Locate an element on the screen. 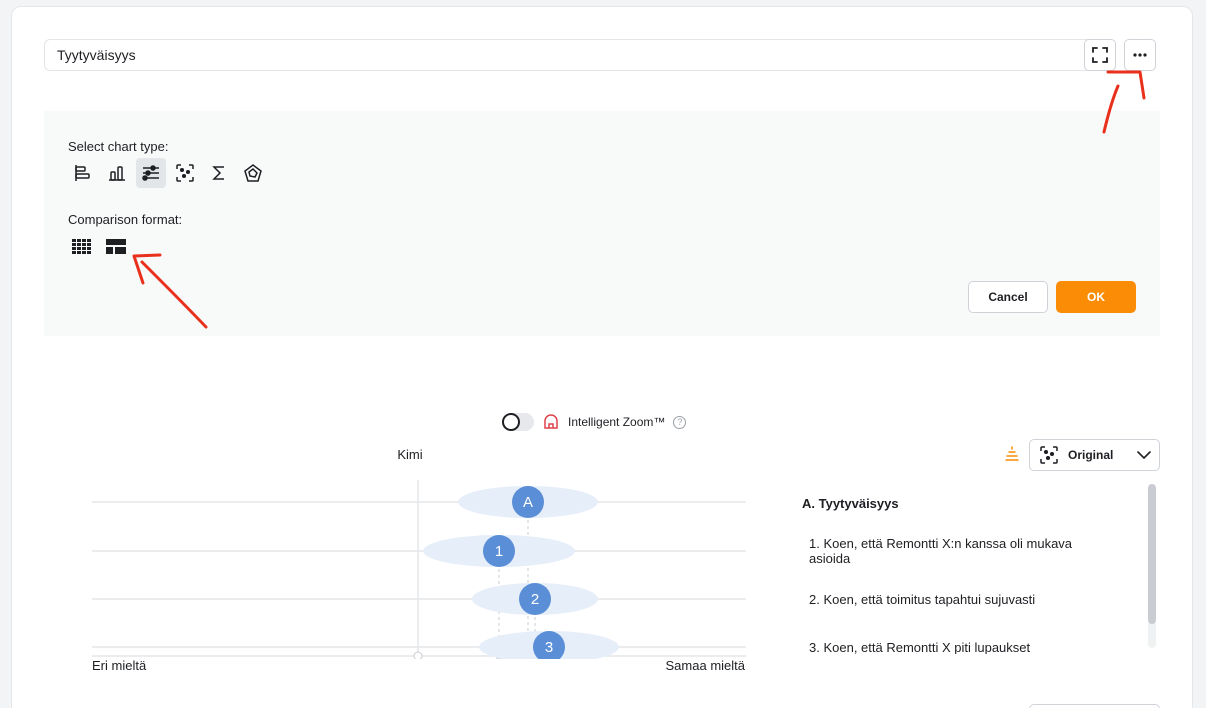 Image resolution: width=1206 pixels, height=708 pixels. intelligent-zoom-toggle is located at coordinates (518, 422).